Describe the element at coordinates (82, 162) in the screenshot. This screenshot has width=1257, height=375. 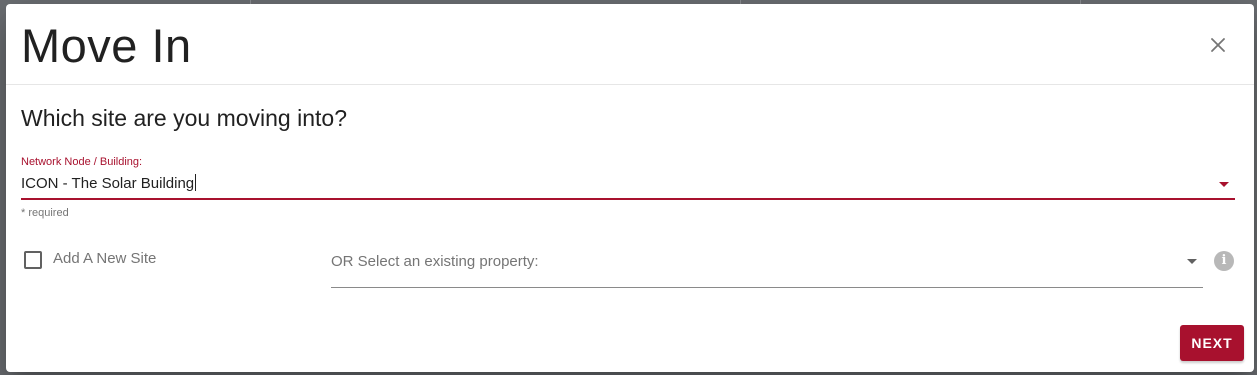
I see `network-node-label: Network Node / Building:` at that location.